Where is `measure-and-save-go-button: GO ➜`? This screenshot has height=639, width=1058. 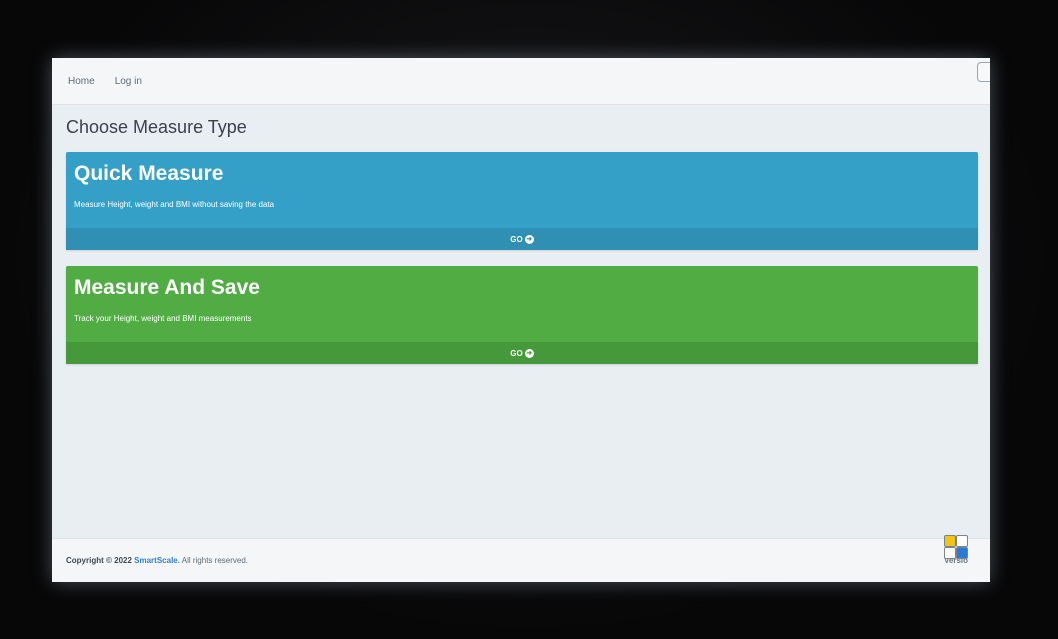 measure-and-save-go-button: GO ➜ is located at coordinates (522, 353).